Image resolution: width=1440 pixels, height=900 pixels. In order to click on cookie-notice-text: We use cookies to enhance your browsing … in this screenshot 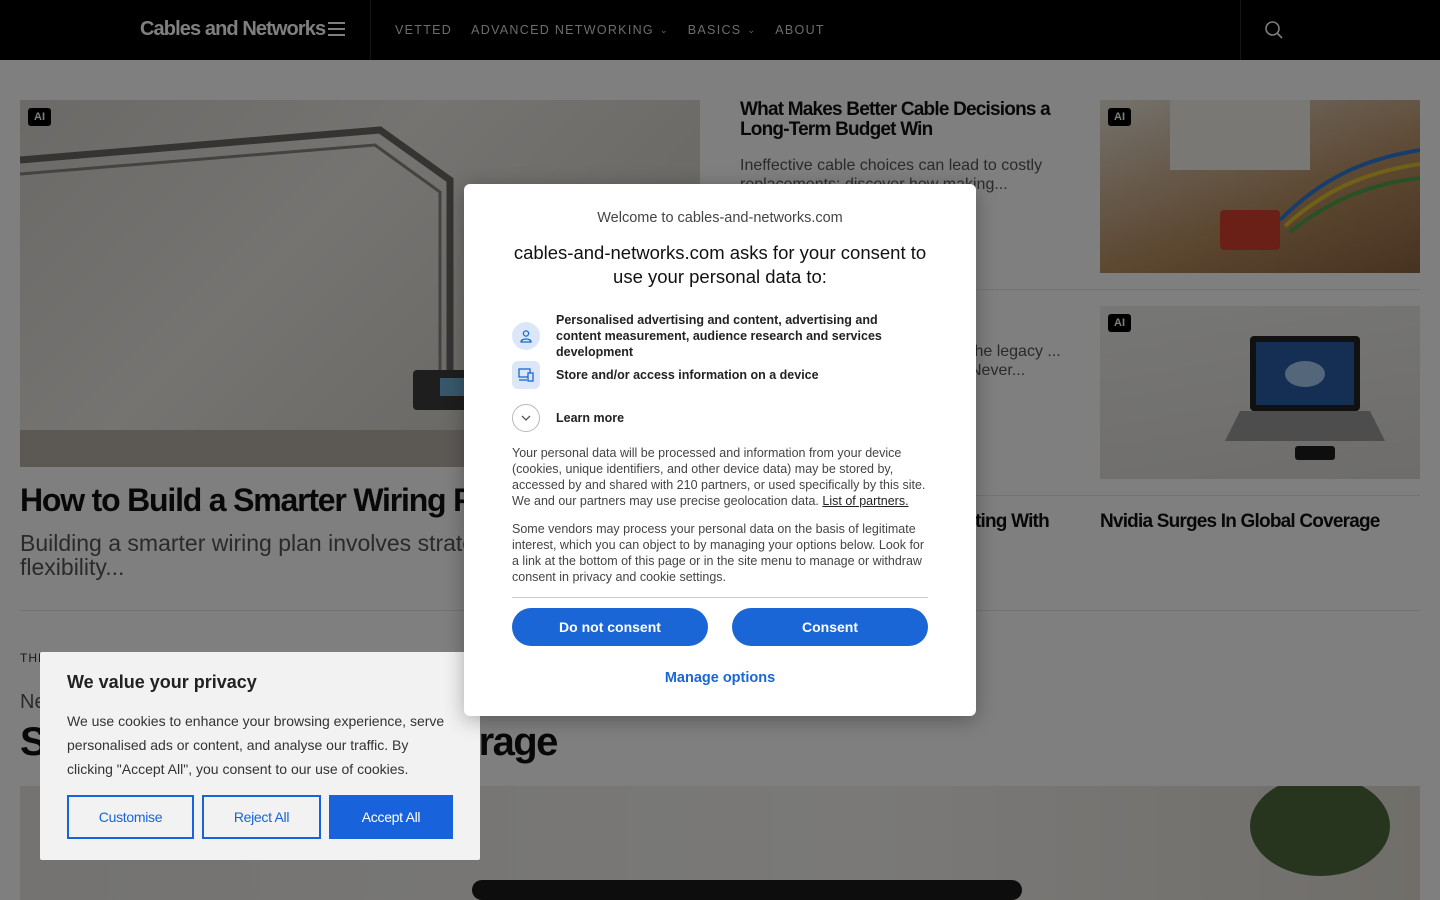, I will do `click(256, 745)`.